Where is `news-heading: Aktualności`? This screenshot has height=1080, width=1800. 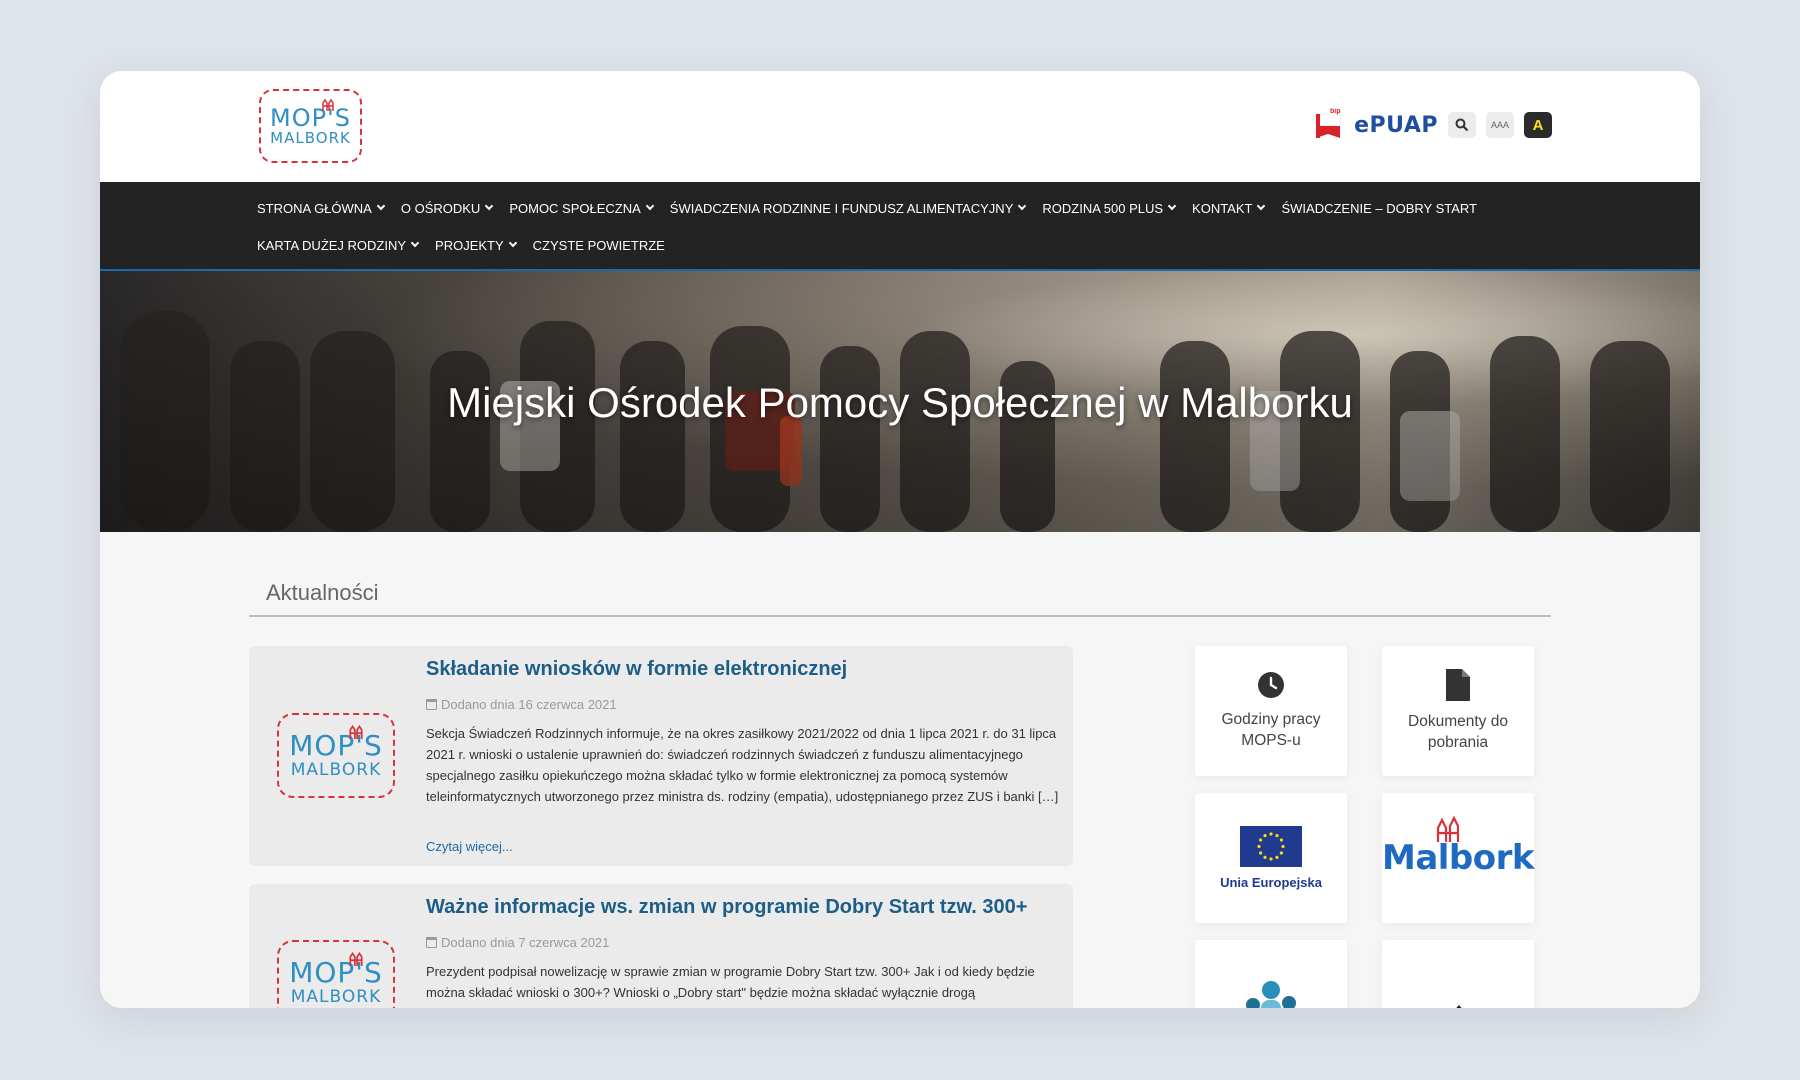
news-heading: Aktualności is located at coordinates (322, 592).